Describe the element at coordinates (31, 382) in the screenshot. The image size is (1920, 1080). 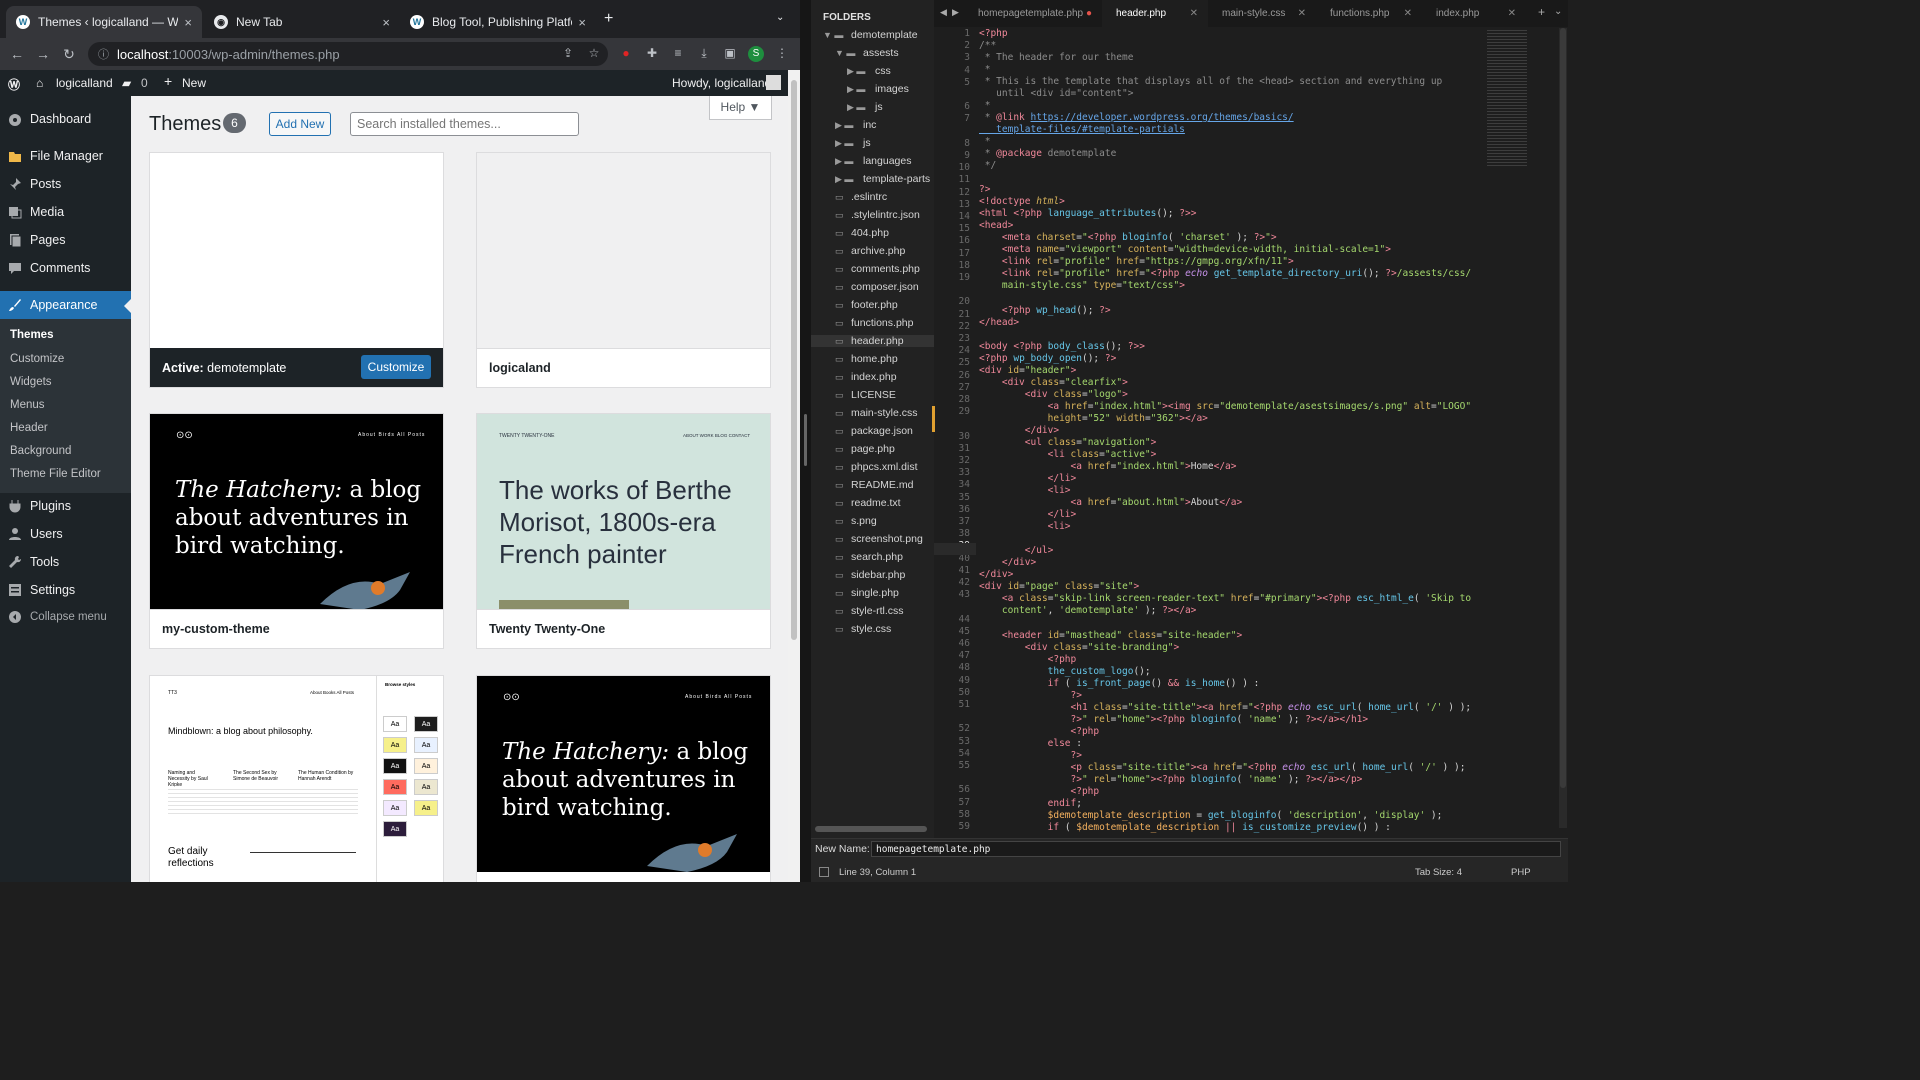
I see `submenu-widgets: Widgets` at that location.